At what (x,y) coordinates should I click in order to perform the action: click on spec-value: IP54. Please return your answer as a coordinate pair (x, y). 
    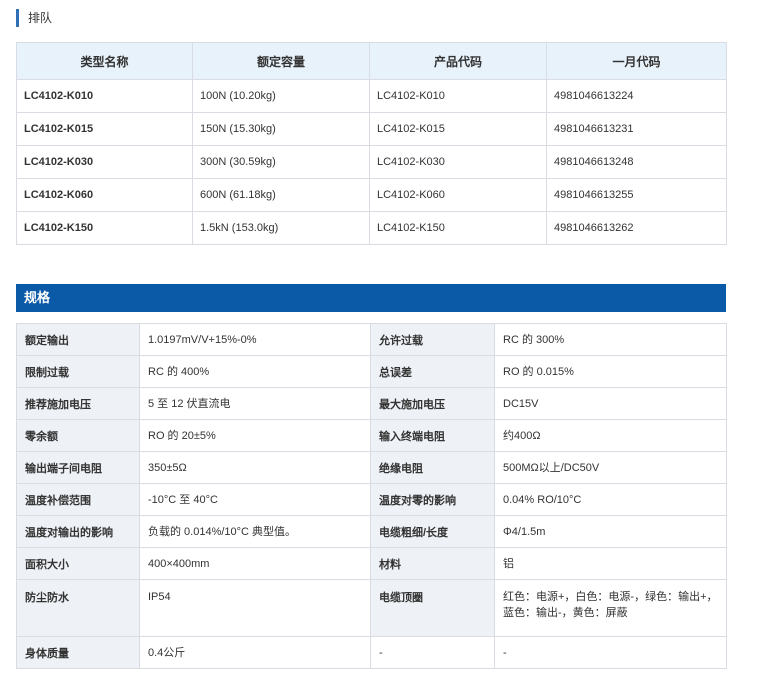
    Looking at the image, I should click on (255, 608).